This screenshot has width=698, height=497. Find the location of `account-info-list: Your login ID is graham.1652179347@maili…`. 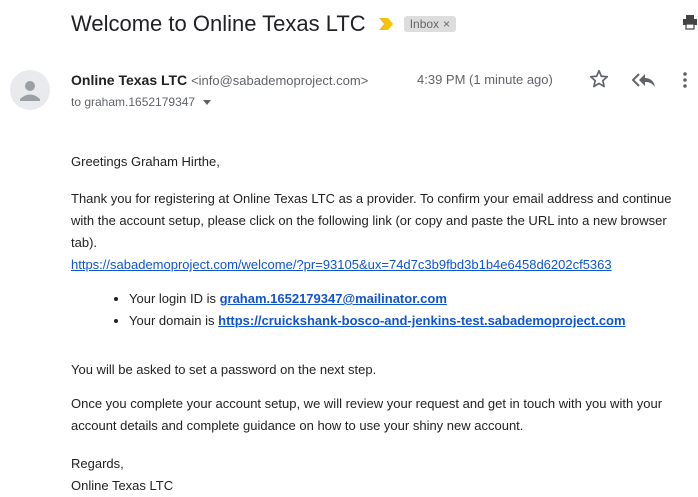

account-info-list: Your login ID is graham.1652179347@maili… is located at coordinates (383, 310).